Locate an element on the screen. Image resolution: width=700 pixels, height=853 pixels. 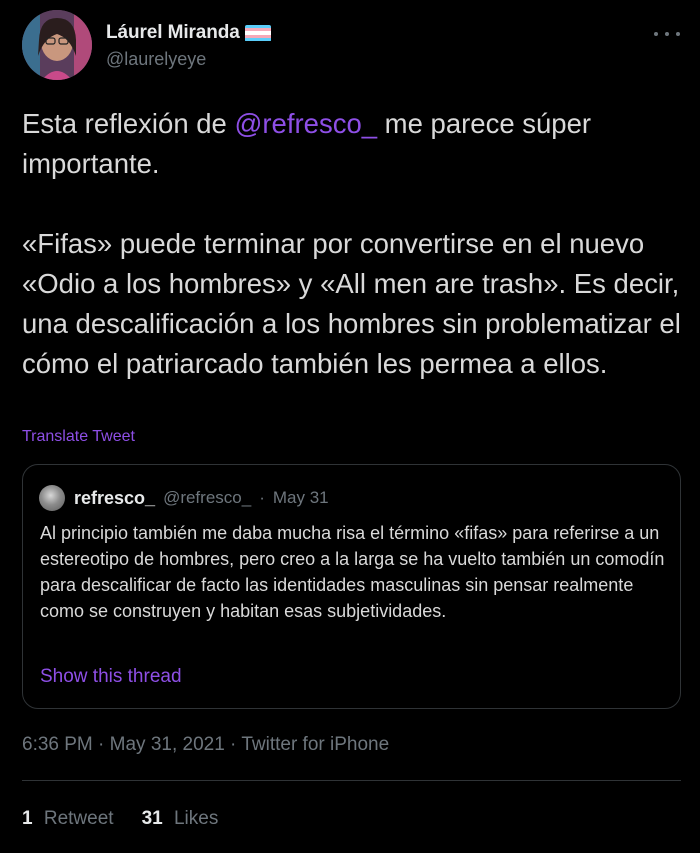
likes-stat: 31 Likes is located at coordinates (180, 819).